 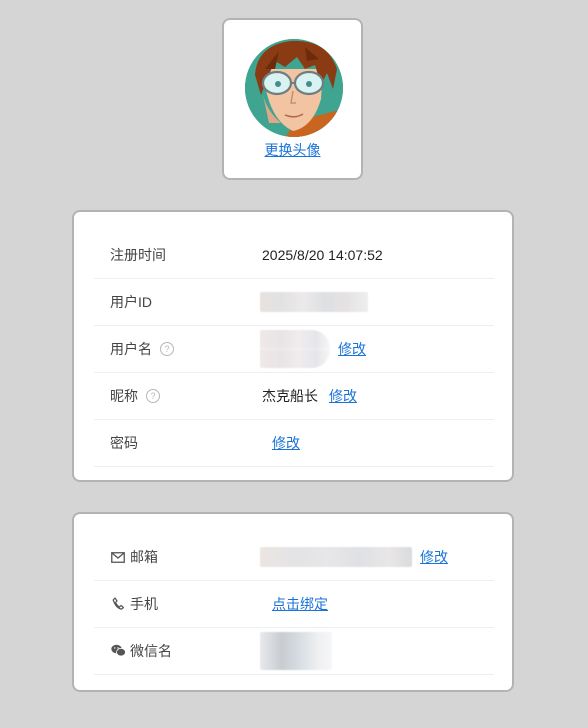 I want to click on row-username: 用户名? 修改, so click(x=294, y=349).